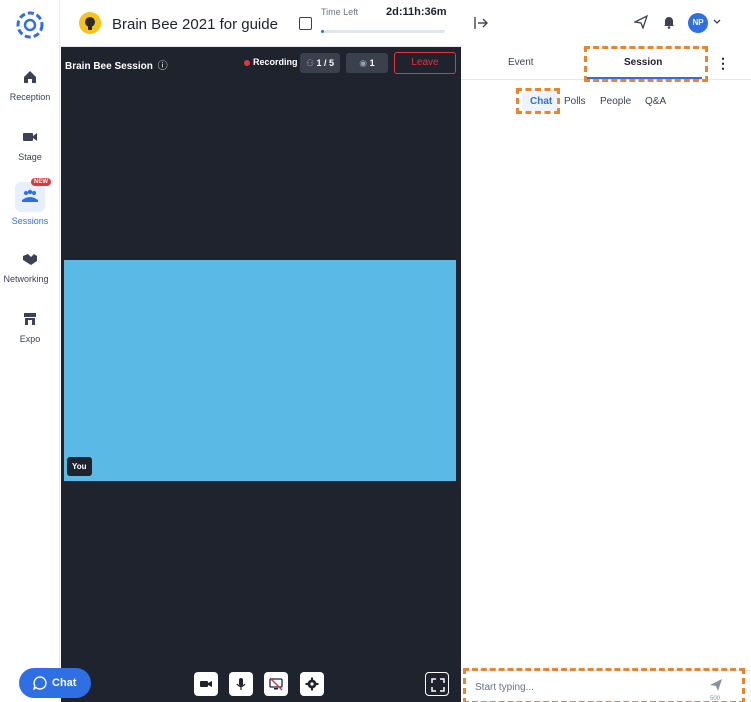 This screenshot has height=702, width=751. I want to click on chevron-down-icon, so click(717, 22).